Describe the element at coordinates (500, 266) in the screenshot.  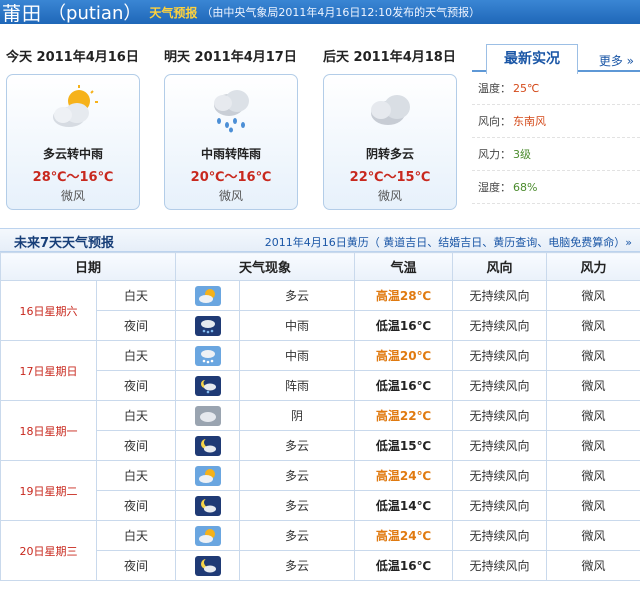
I see `header-wind-dir: 风向` at that location.